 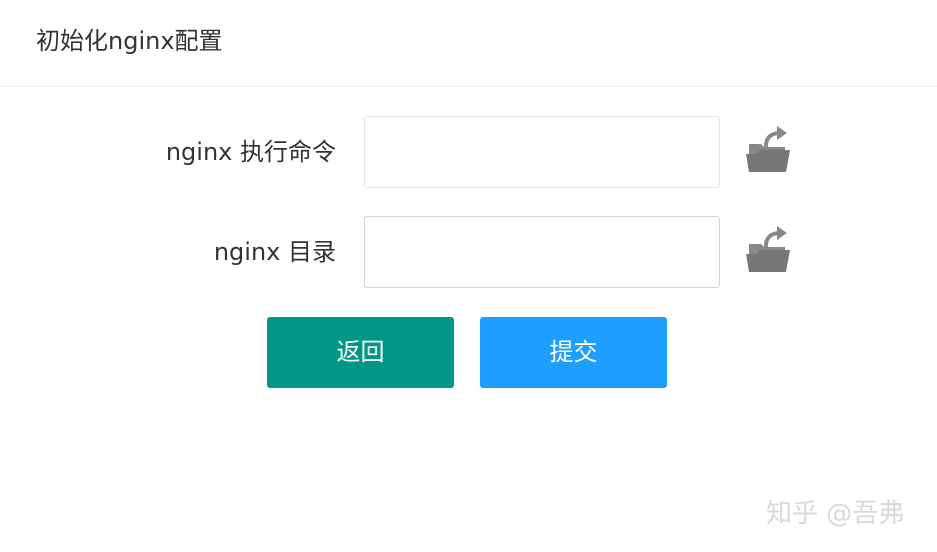 I want to click on submit-button: 提交, so click(x=573, y=352).